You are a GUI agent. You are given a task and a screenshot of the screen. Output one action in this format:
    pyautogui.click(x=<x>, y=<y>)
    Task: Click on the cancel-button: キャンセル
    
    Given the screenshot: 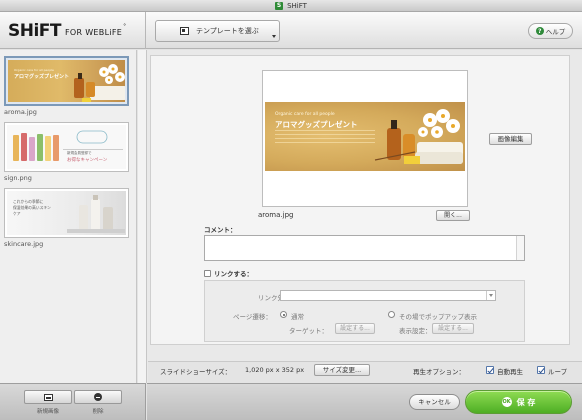 What is the action you would take?
    pyautogui.click(x=434, y=402)
    